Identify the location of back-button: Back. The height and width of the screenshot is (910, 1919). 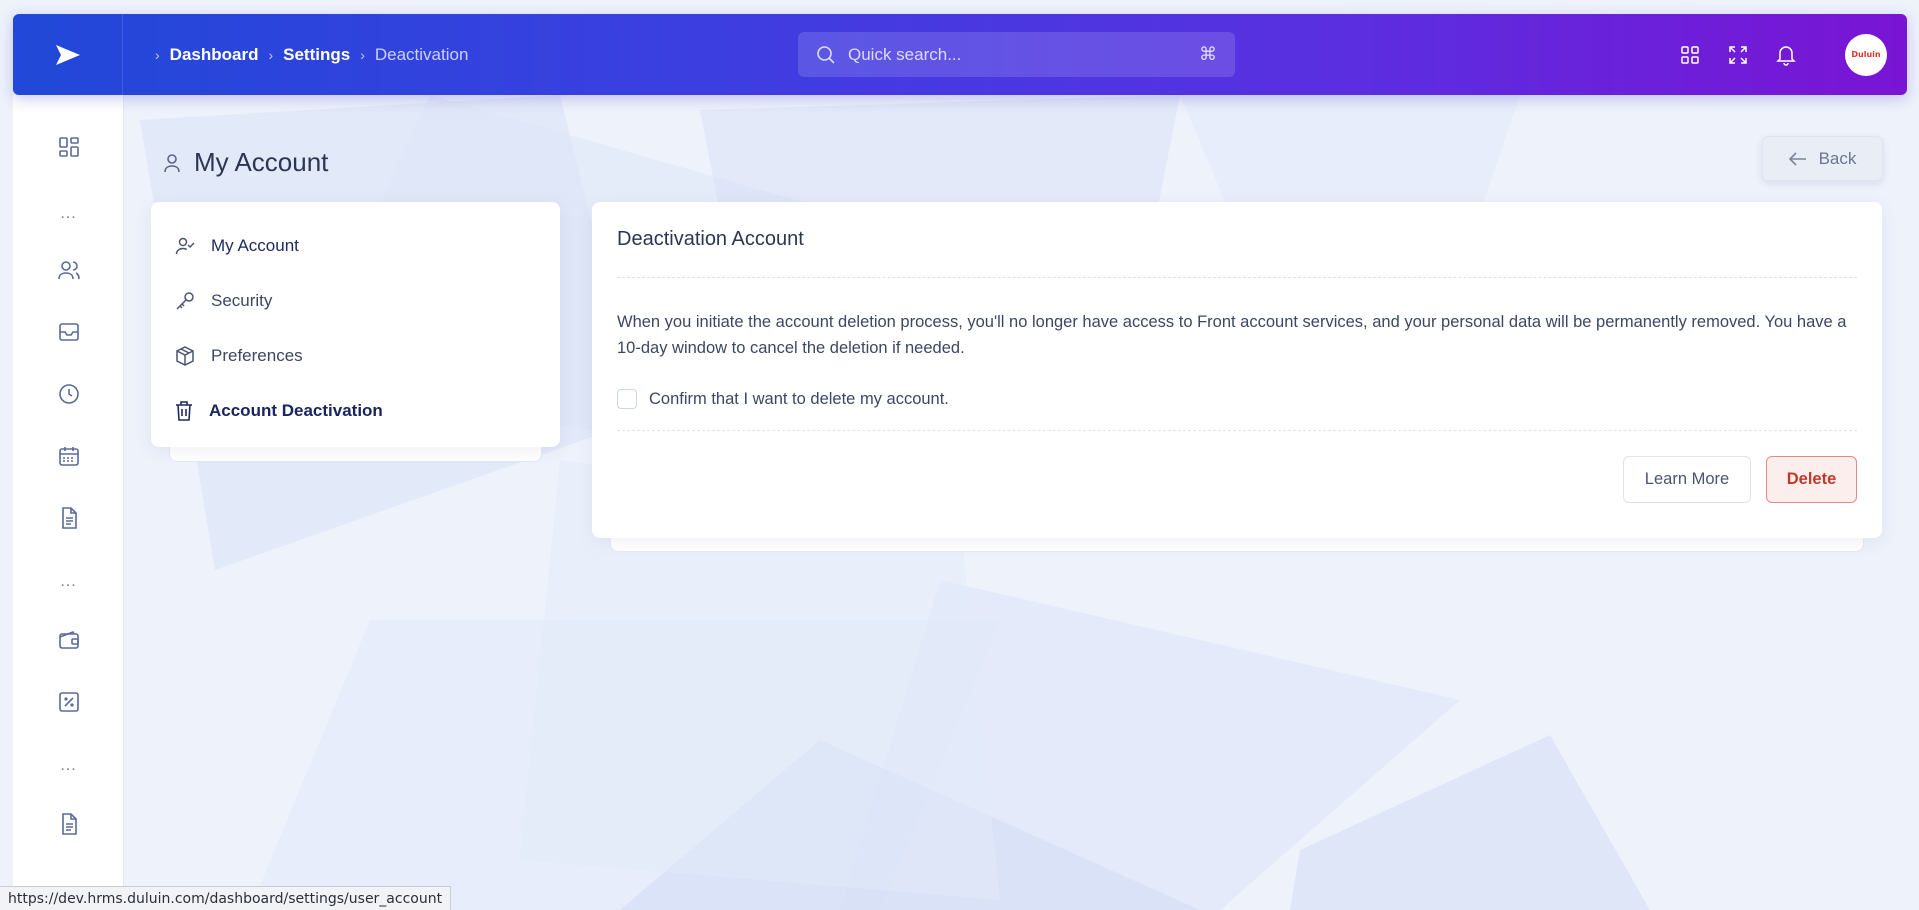
(1822, 158).